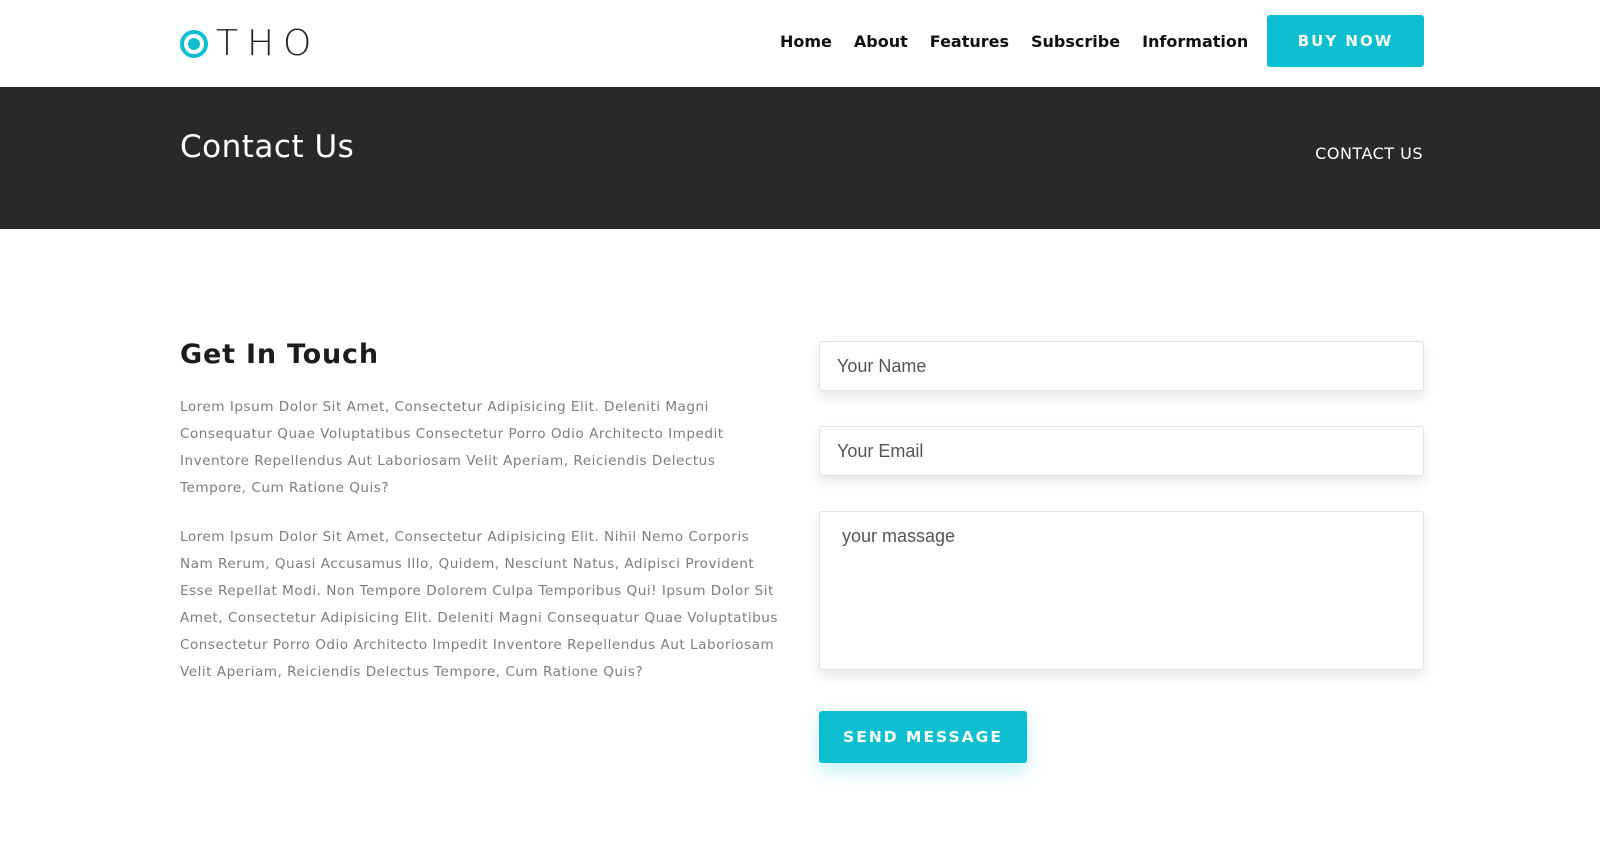 The height and width of the screenshot is (863, 1600). What do you see at coordinates (1345, 41) in the screenshot?
I see `buy-now-button: BUY NOW` at bounding box center [1345, 41].